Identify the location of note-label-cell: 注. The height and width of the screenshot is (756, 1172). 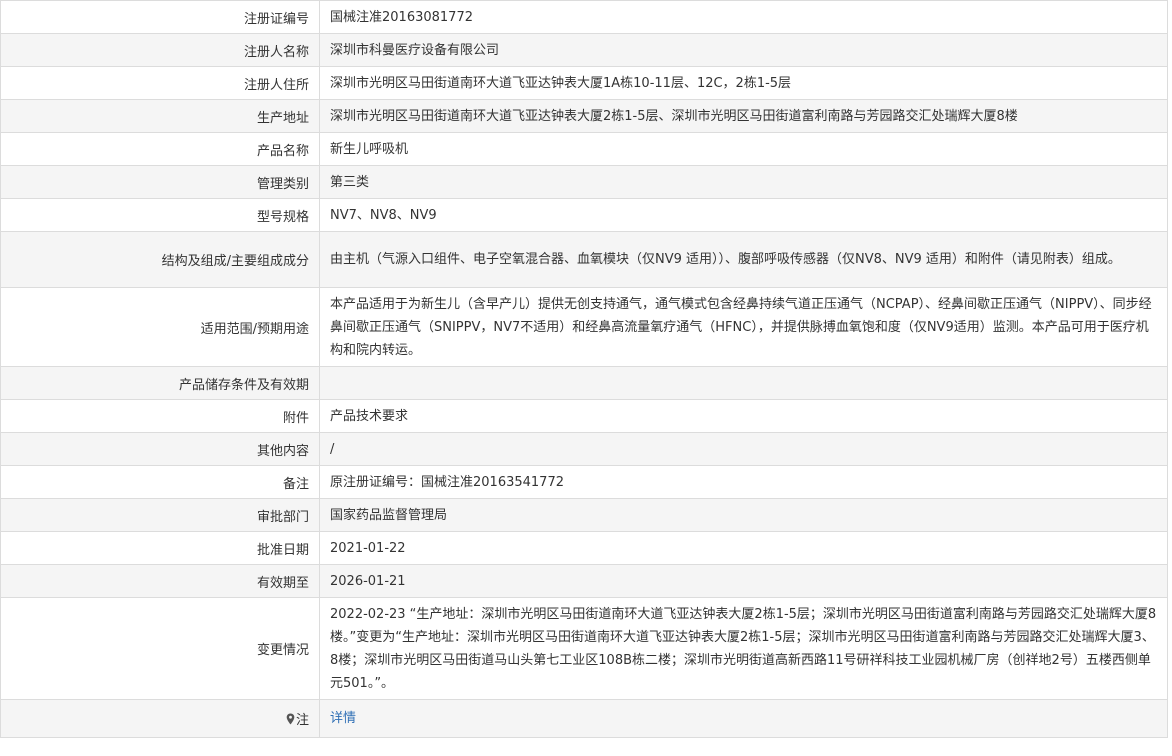
(160, 718).